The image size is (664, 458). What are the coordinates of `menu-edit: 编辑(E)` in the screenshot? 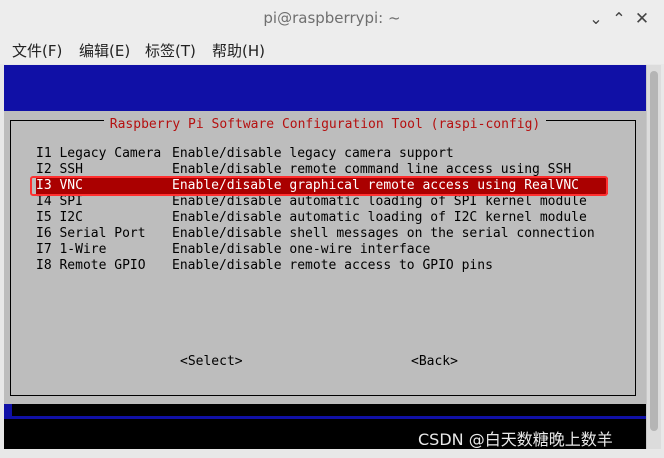 It's located at (104, 50).